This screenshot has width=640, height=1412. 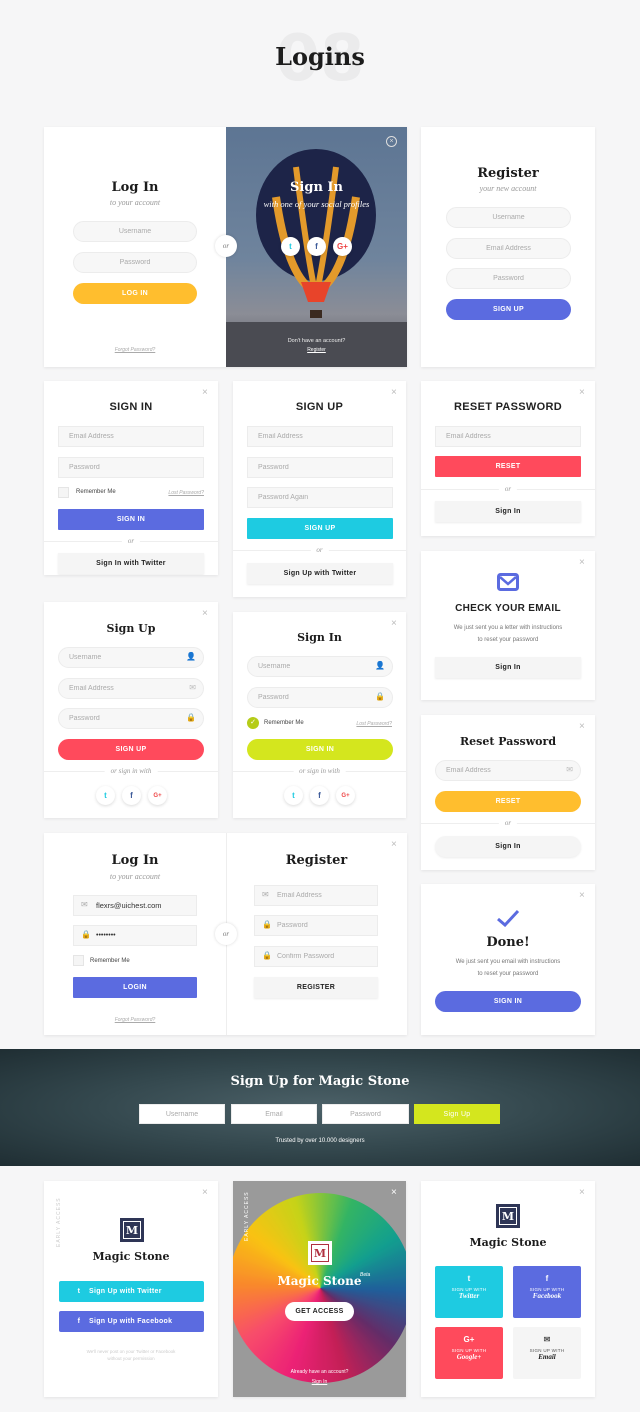 What do you see at coordinates (547, 1353) in the screenshot?
I see `signup-email-tile: ✉ SIGN UP WITH Email` at bounding box center [547, 1353].